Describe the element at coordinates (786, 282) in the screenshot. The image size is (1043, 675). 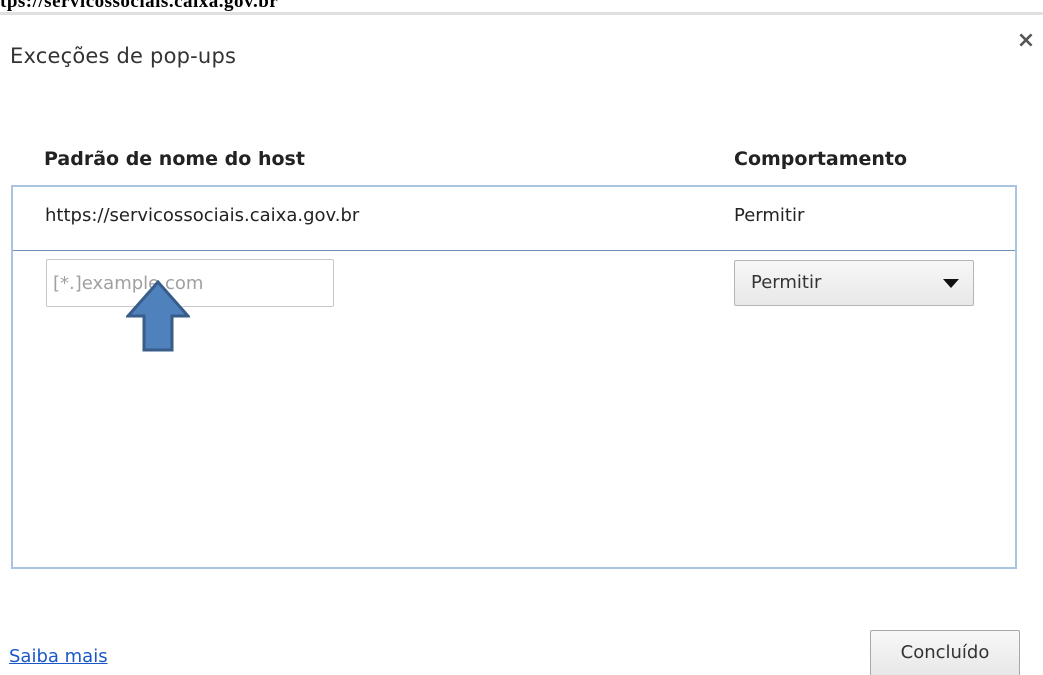
I see `behavior-select-value: Permitir` at that location.